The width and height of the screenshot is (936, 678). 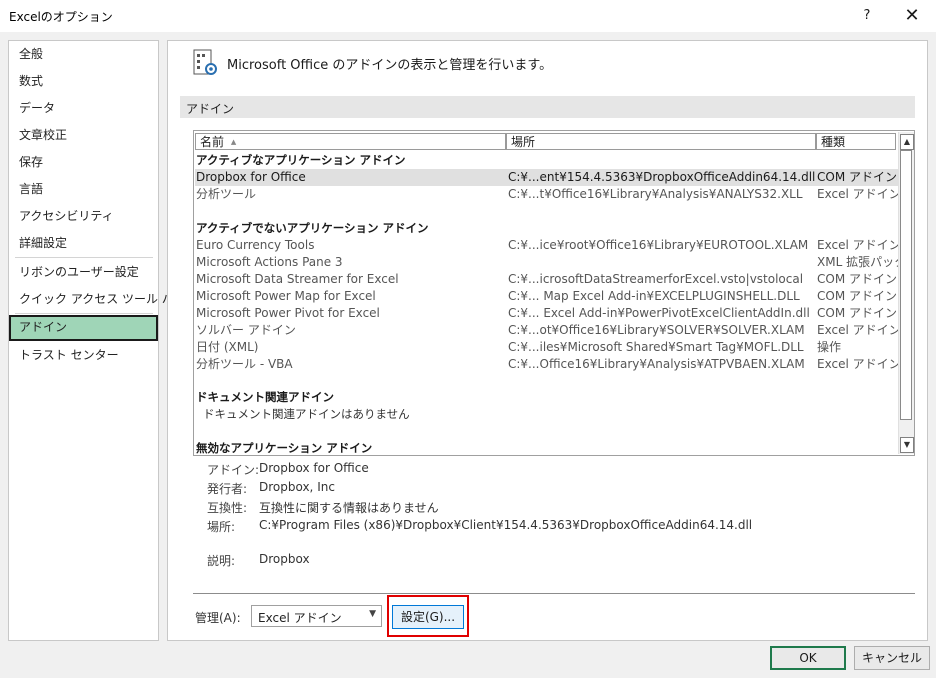 What do you see at coordinates (867, 16) in the screenshot?
I see `help-button: ?` at bounding box center [867, 16].